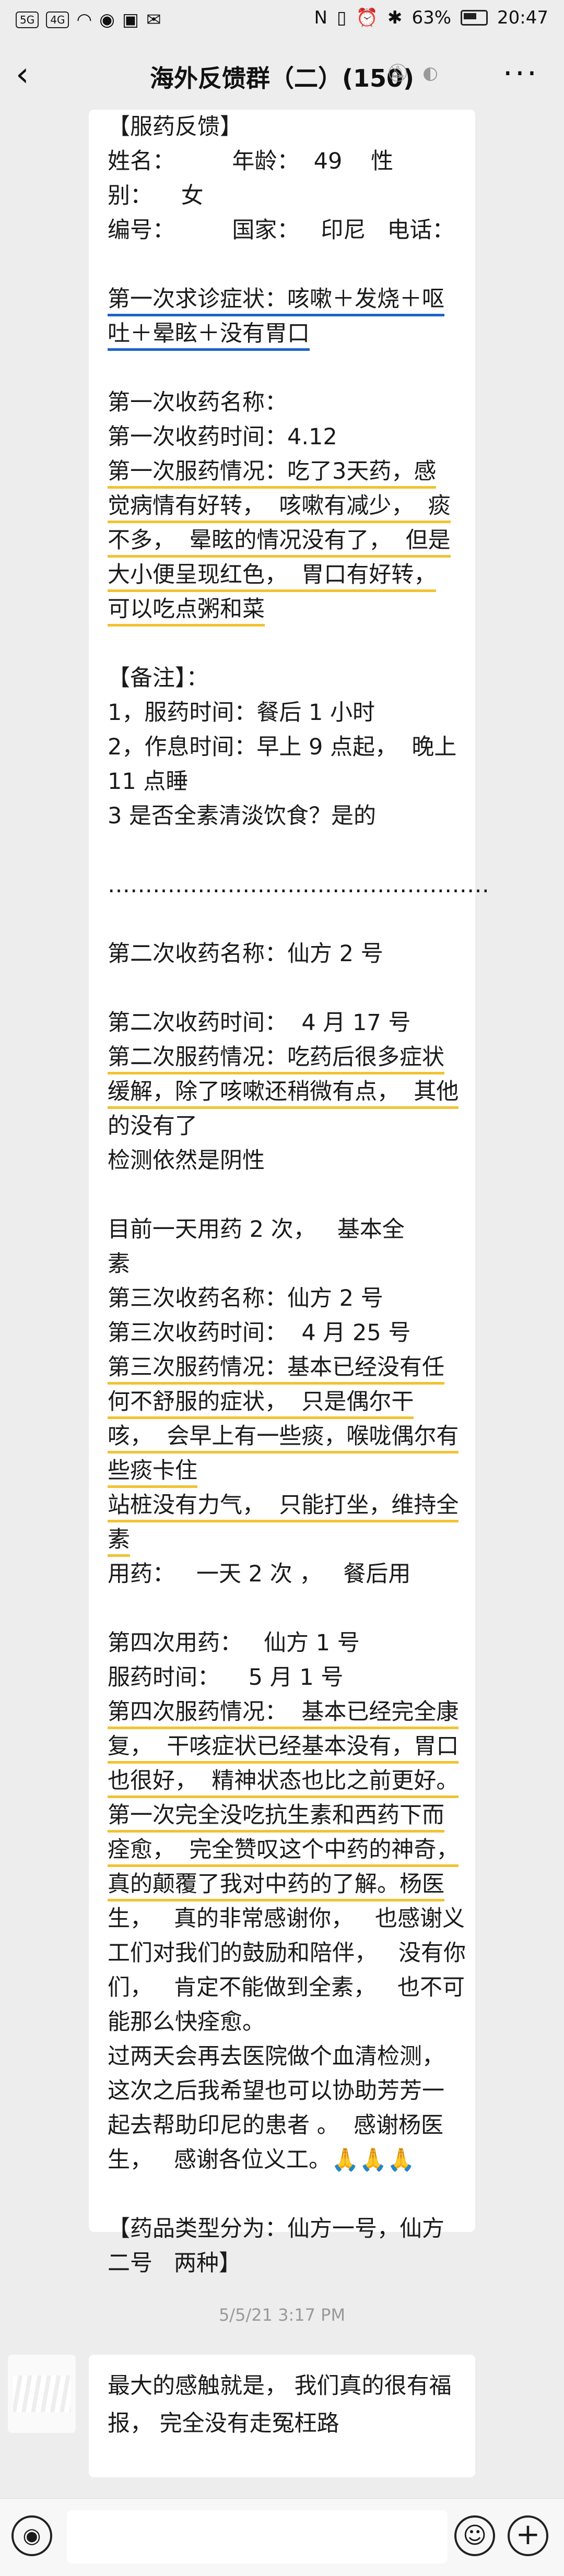  What do you see at coordinates (153, 1126) in the screenshot?
I see `message-line-text: 的没有了` at bounding box center [153, 1126].